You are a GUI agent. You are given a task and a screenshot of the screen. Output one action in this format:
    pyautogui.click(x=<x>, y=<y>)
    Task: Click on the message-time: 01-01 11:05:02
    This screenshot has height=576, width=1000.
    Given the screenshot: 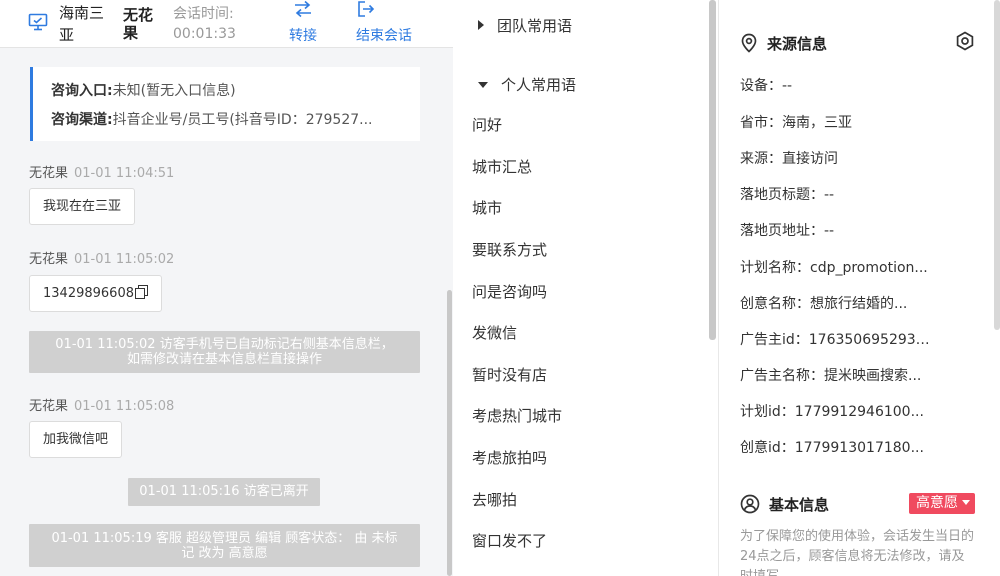 What is the action you would take?
    pyautogui.click(x=124, y=259)
    